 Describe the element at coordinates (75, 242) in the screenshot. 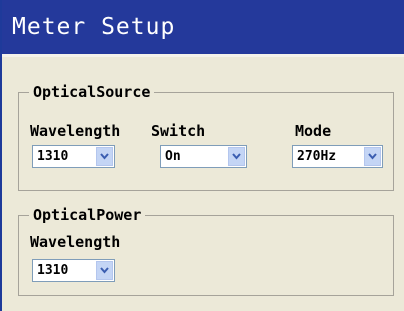

I see `power-wavelength-label: Wavelength` at that location.